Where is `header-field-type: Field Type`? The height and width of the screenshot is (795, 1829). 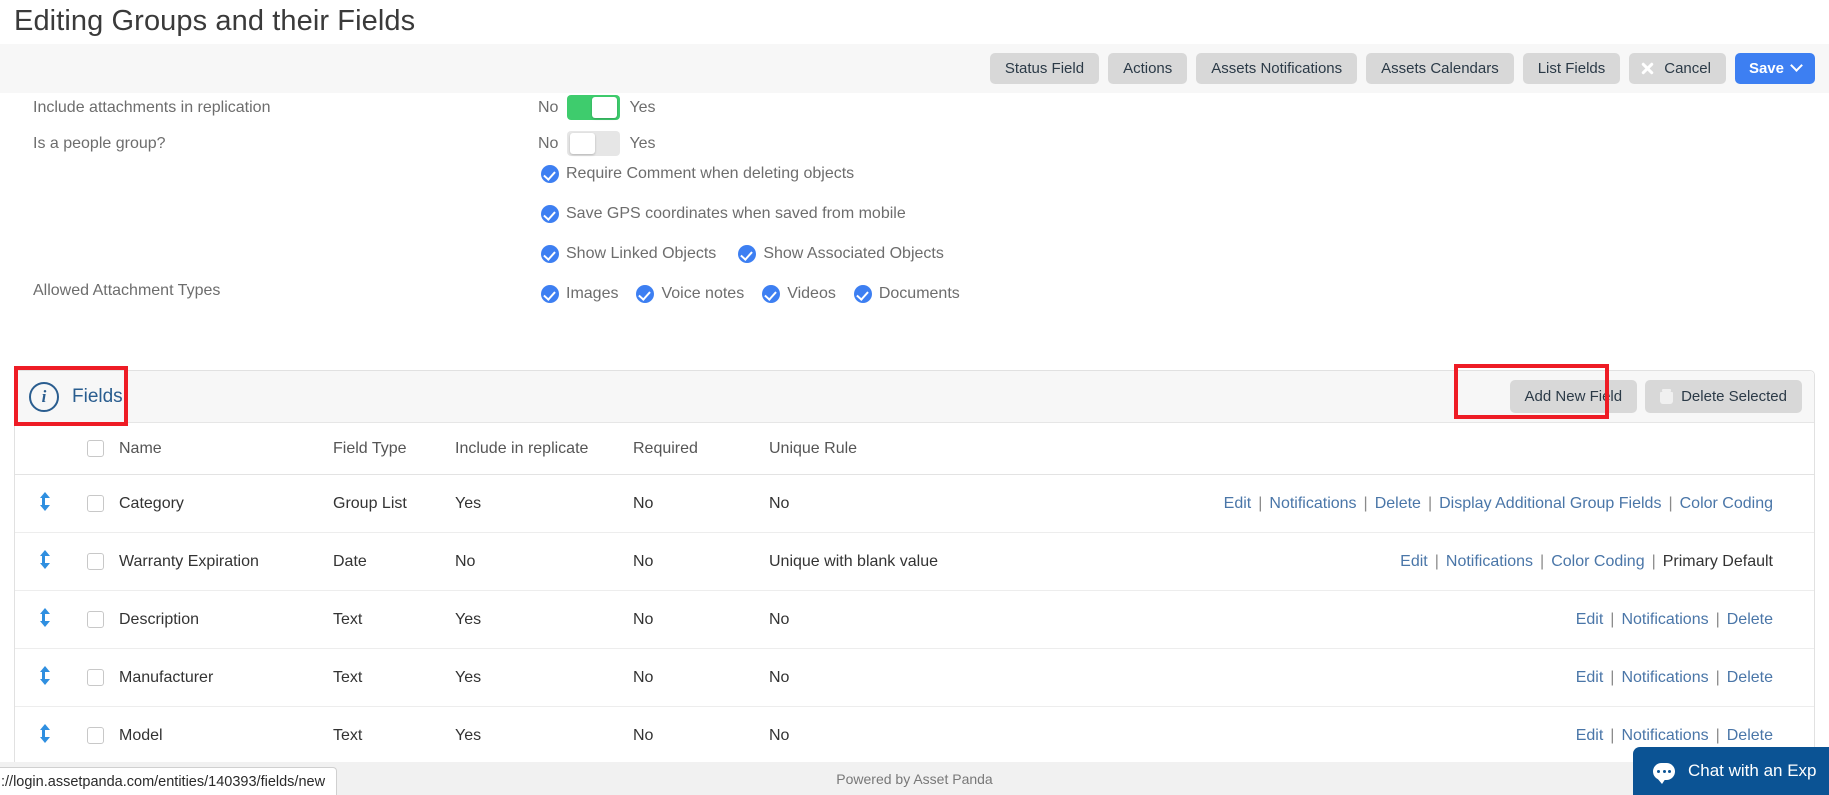
header-field-type: Field Type is located at coordinates (394, 449).